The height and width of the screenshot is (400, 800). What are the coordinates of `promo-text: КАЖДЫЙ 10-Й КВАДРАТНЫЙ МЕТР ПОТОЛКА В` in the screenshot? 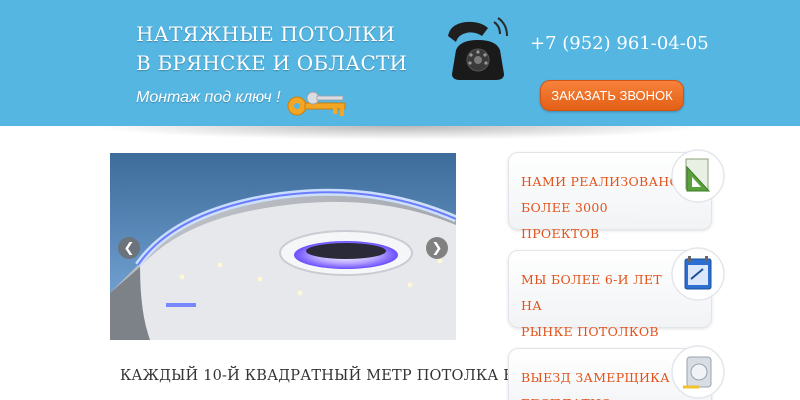 It's located at (317, 376).